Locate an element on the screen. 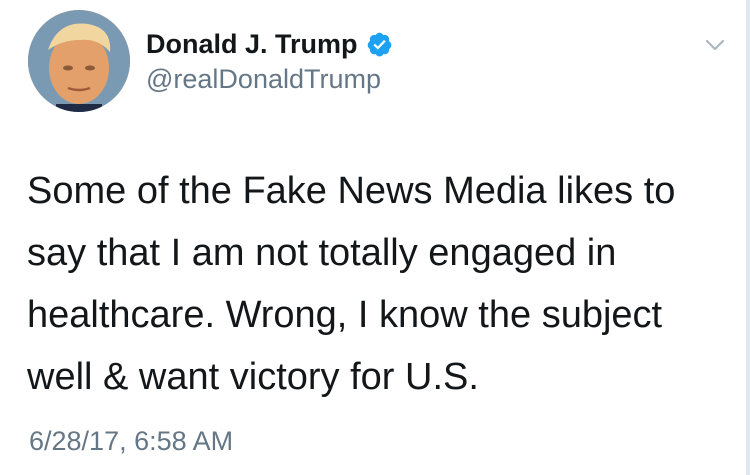 The width and height of the screenshot is (750, 475). avatar-image is located at coordinates (79, 61).